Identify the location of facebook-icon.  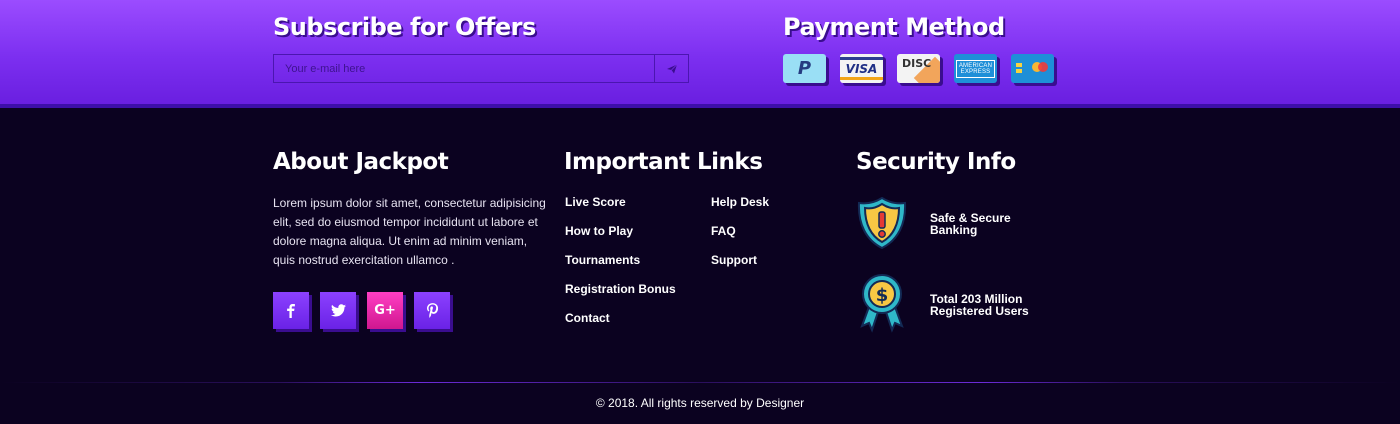
(291, 310).